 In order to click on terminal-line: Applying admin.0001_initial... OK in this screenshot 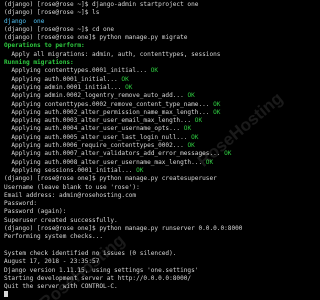, I will do `click(149, 88)`.